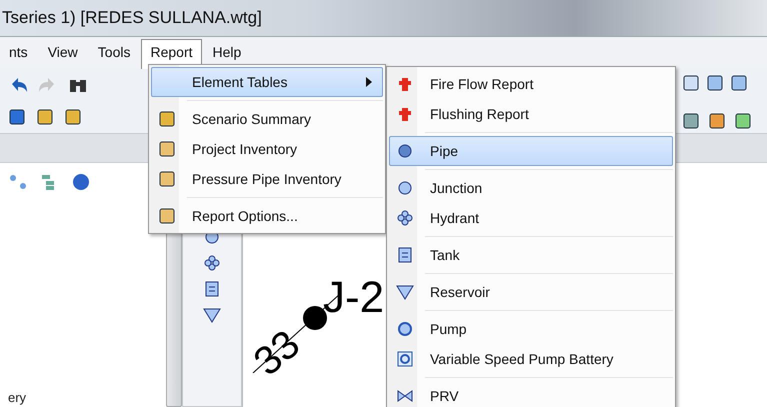  I want to click on submenu-arrow-icon, so click(369, 82).